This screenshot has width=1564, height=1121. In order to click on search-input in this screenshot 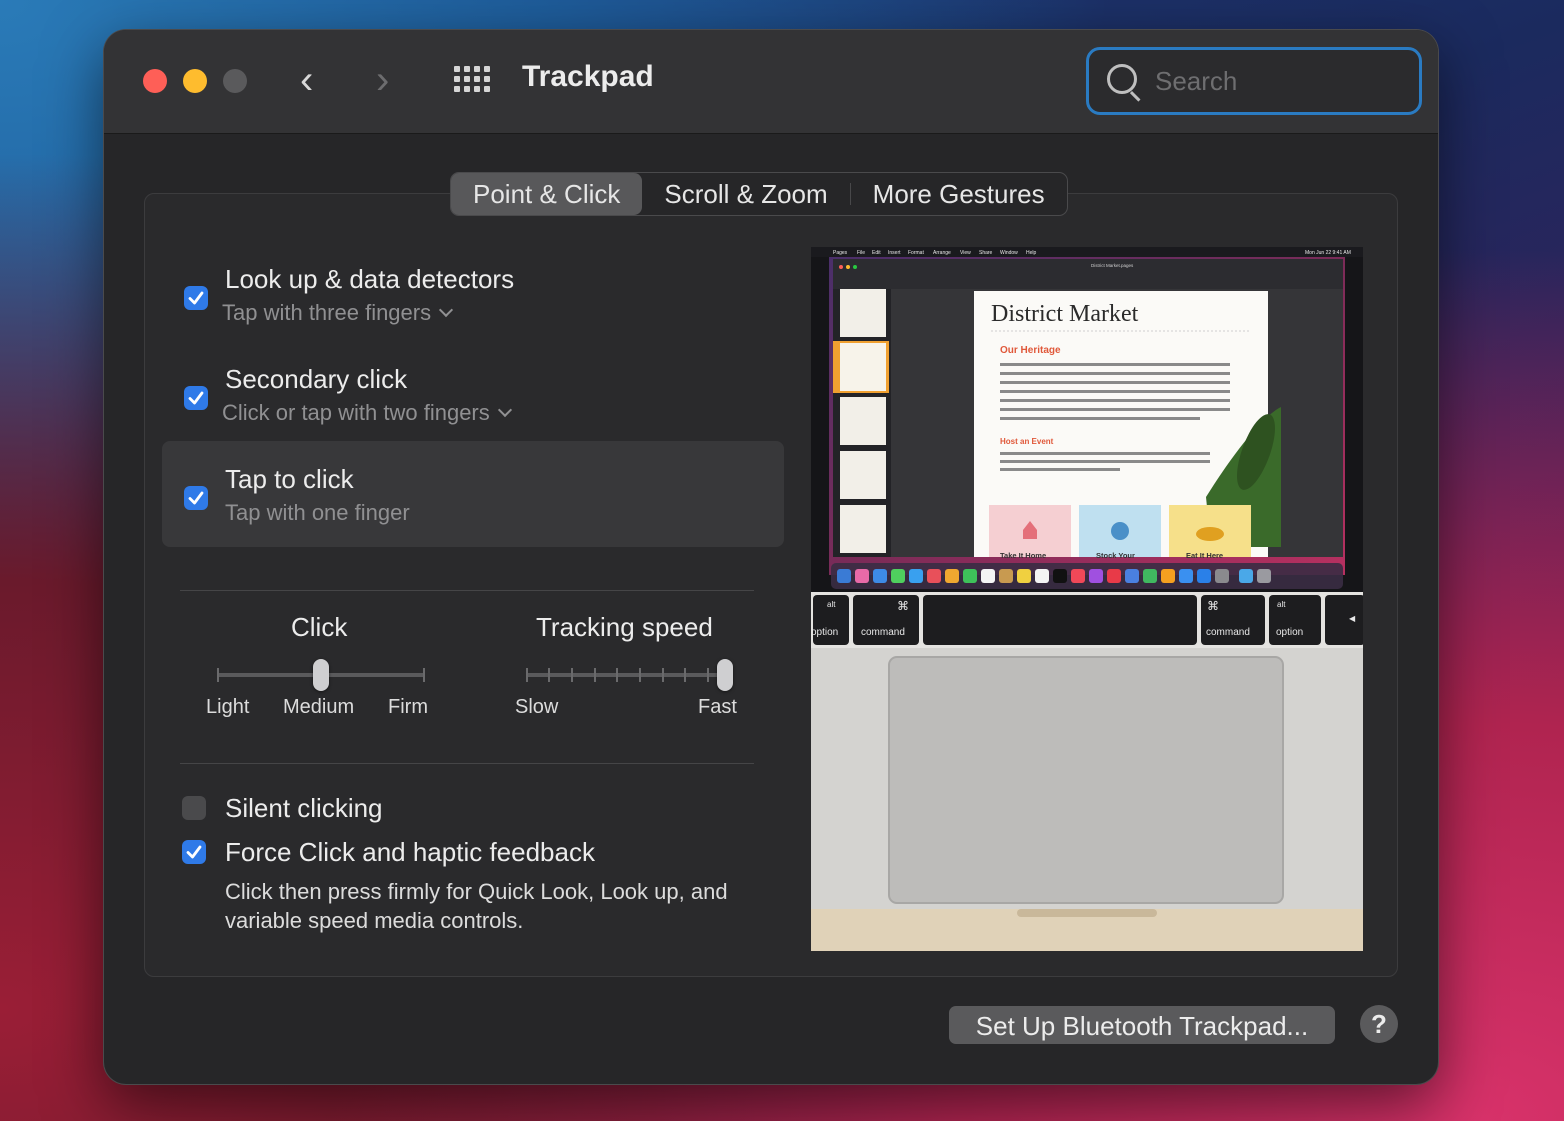, I will do `click(1280, 81)`.